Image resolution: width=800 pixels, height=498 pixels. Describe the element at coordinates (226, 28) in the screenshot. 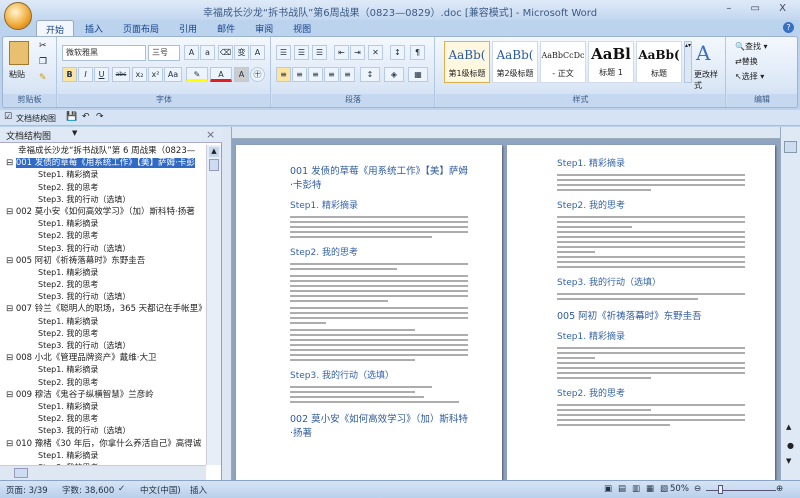

I see `tab-mailings: 邮件` at that location.